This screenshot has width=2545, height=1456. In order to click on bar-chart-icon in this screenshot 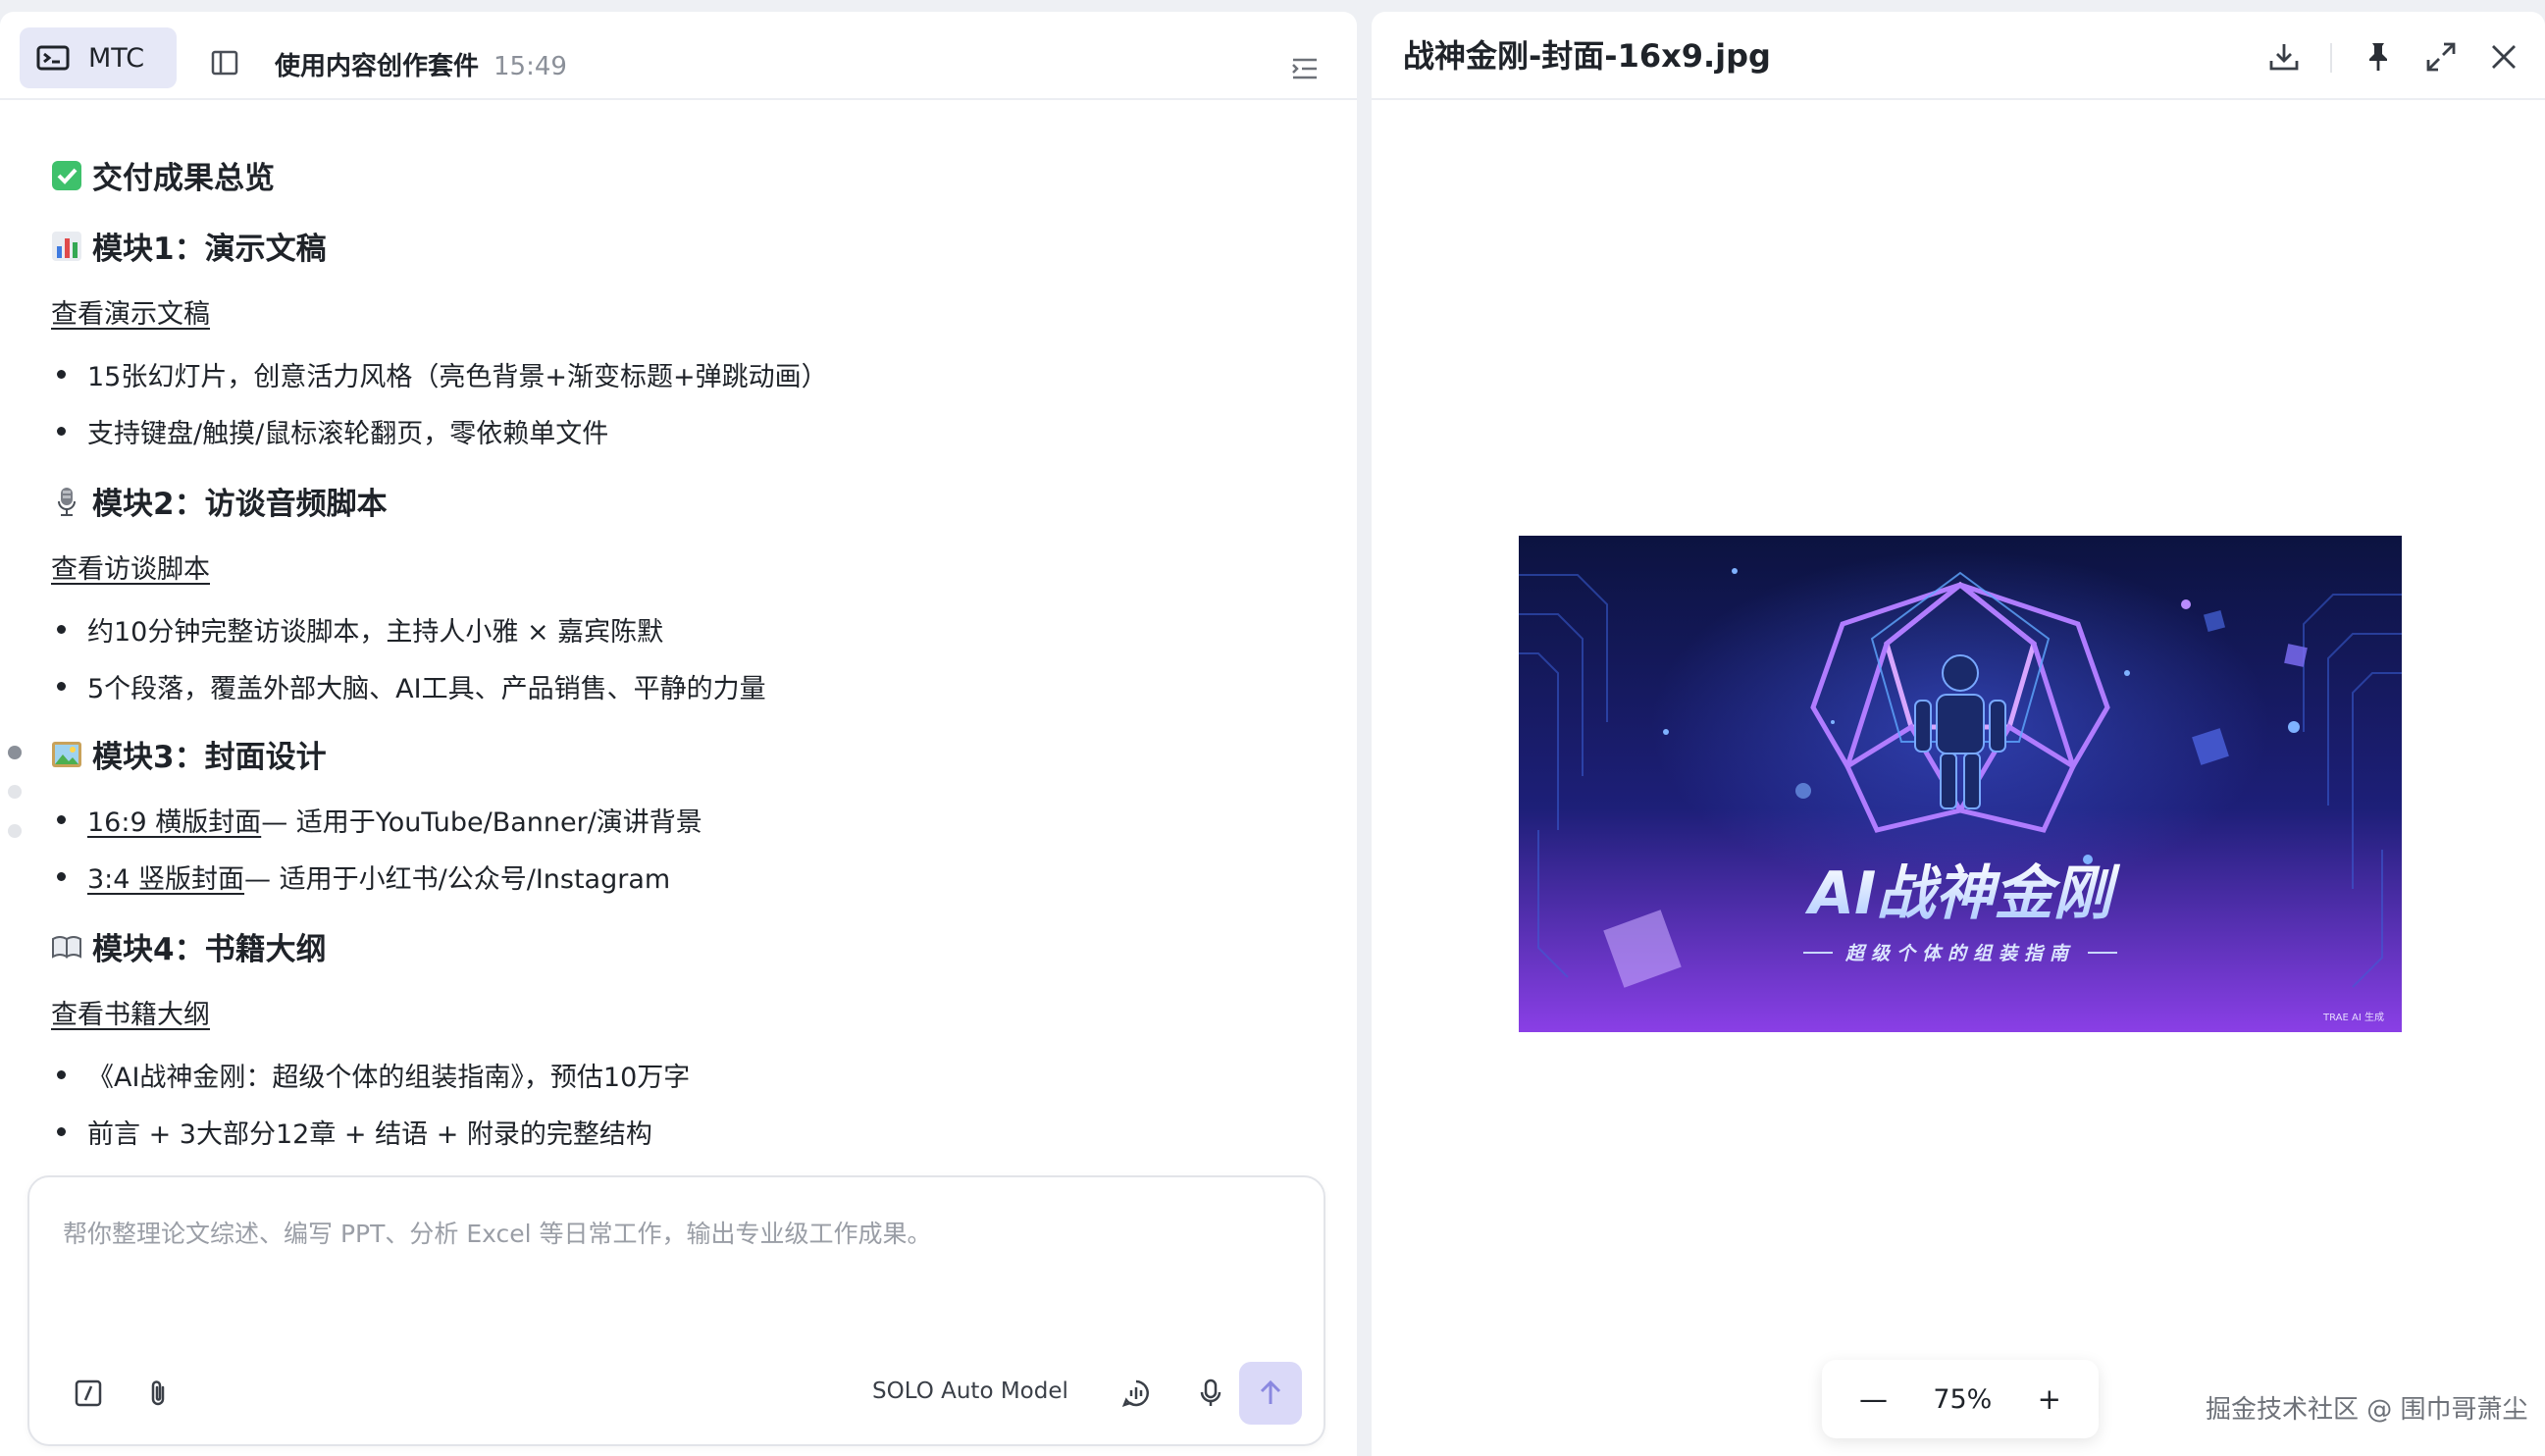, I will do `click(66, 246)`.